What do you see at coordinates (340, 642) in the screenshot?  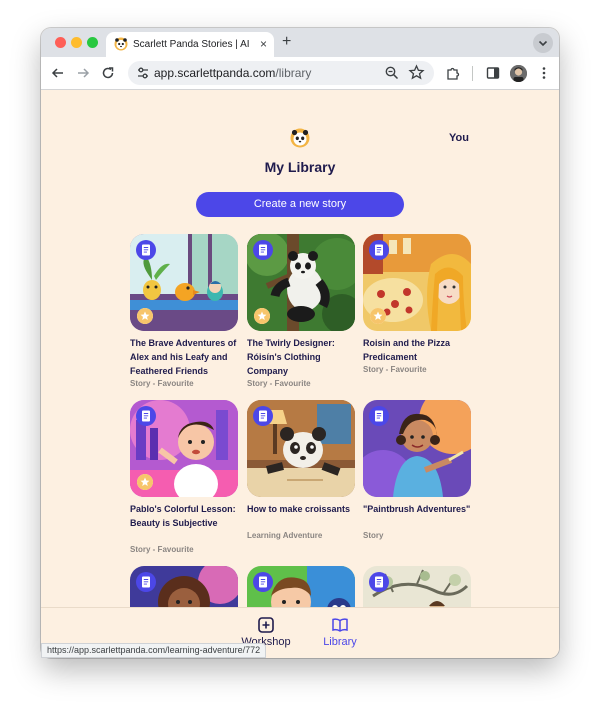 I see `nav-library-label: Library` at bounding box center [340, 642].